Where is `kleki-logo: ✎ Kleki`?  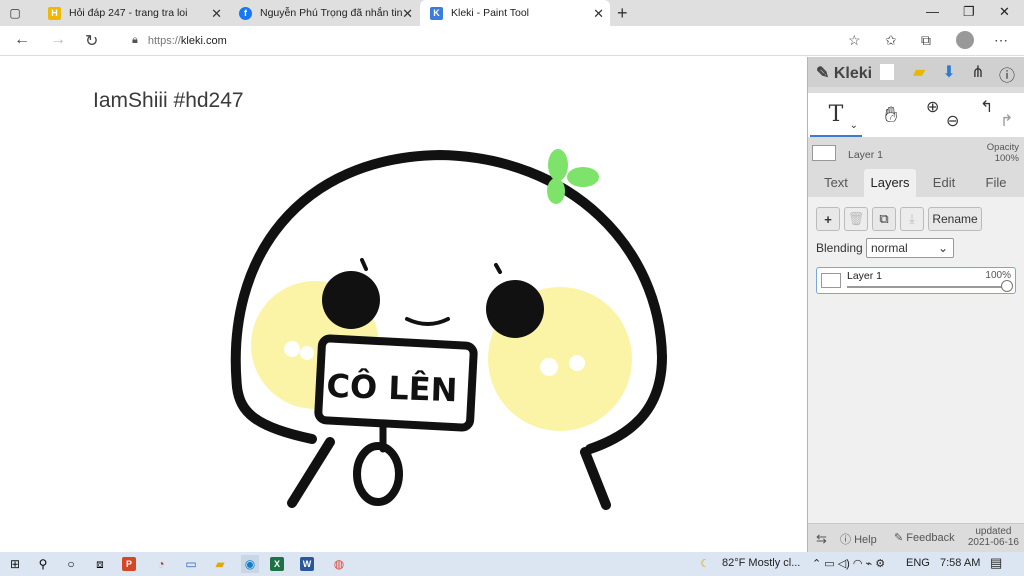 kleki-logo: ✎ Kleki is located at coordinates (844, 73).